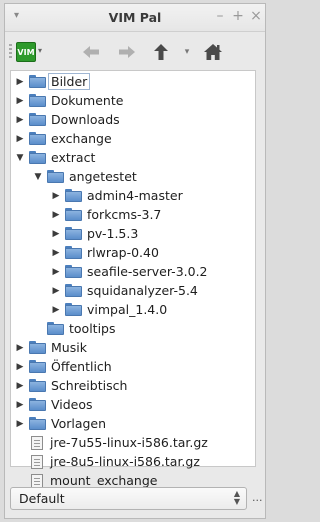 This screenshot has width=320, height=522. Describe the element at coordinates (26, 52) in the screenshot. I see `vim-logo-icon: VIM` at that location.